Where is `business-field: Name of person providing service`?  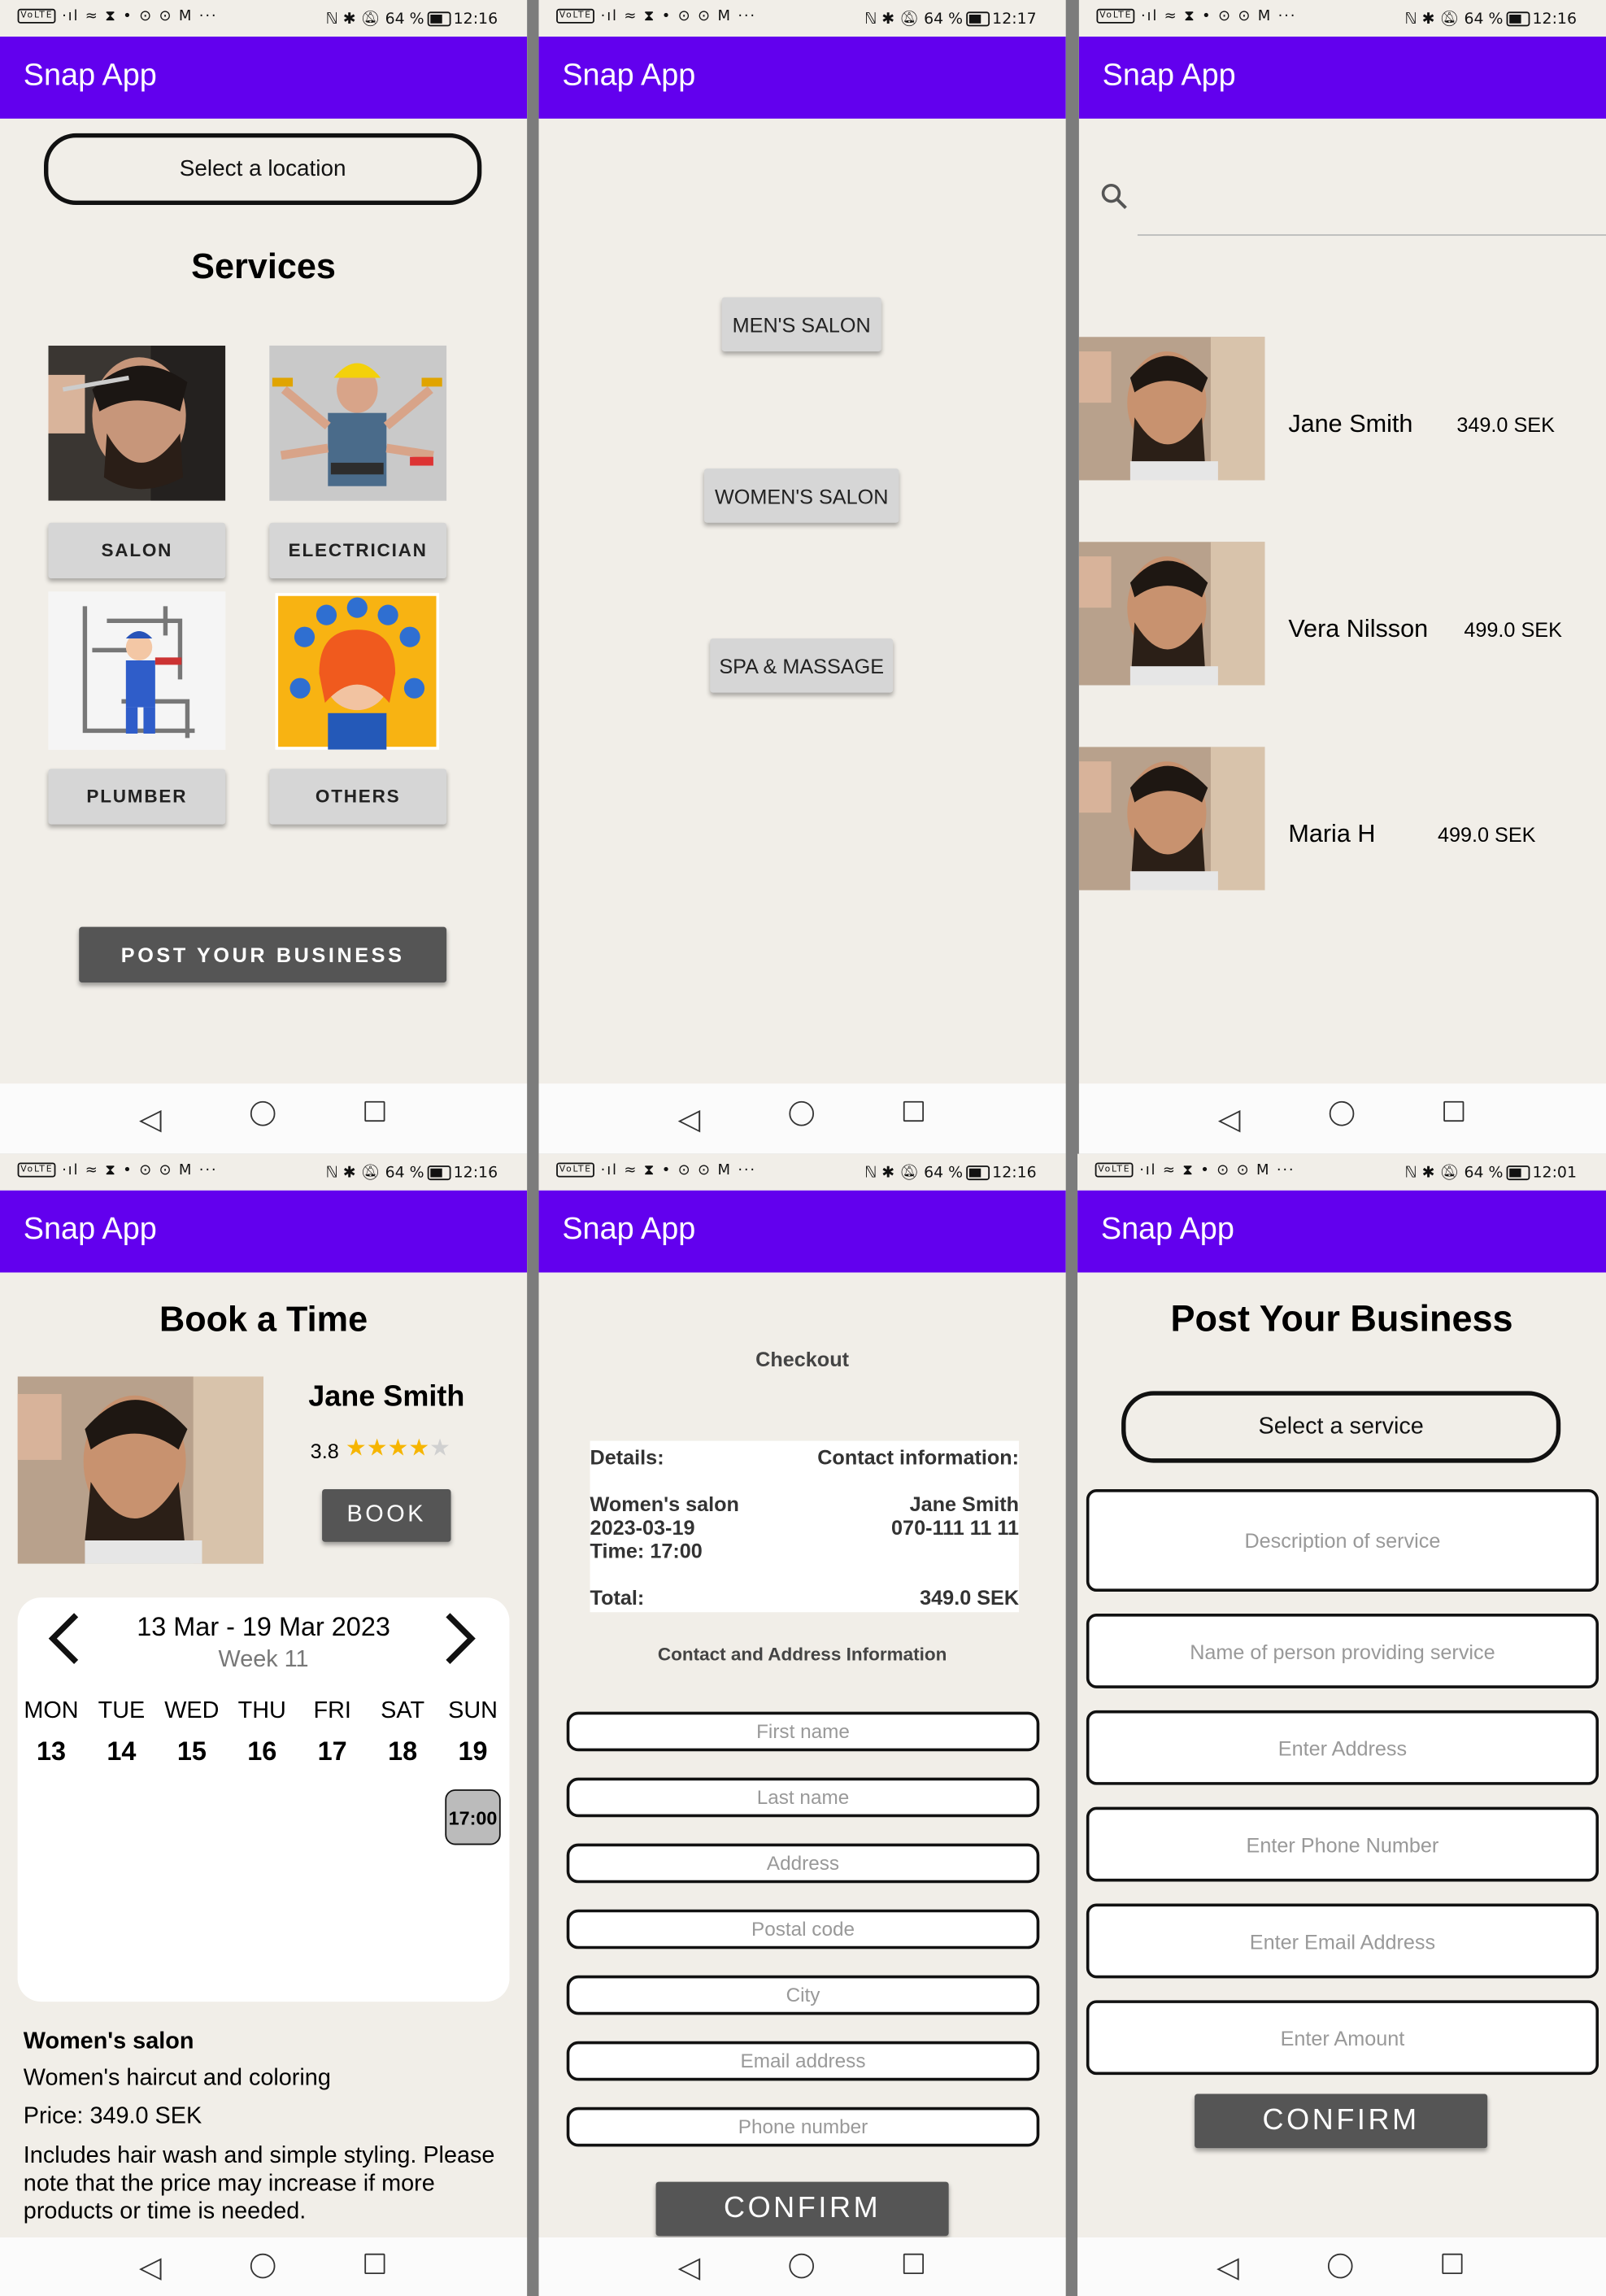
business-field: Name of person providing service is located at coordinates (1342, 1651).